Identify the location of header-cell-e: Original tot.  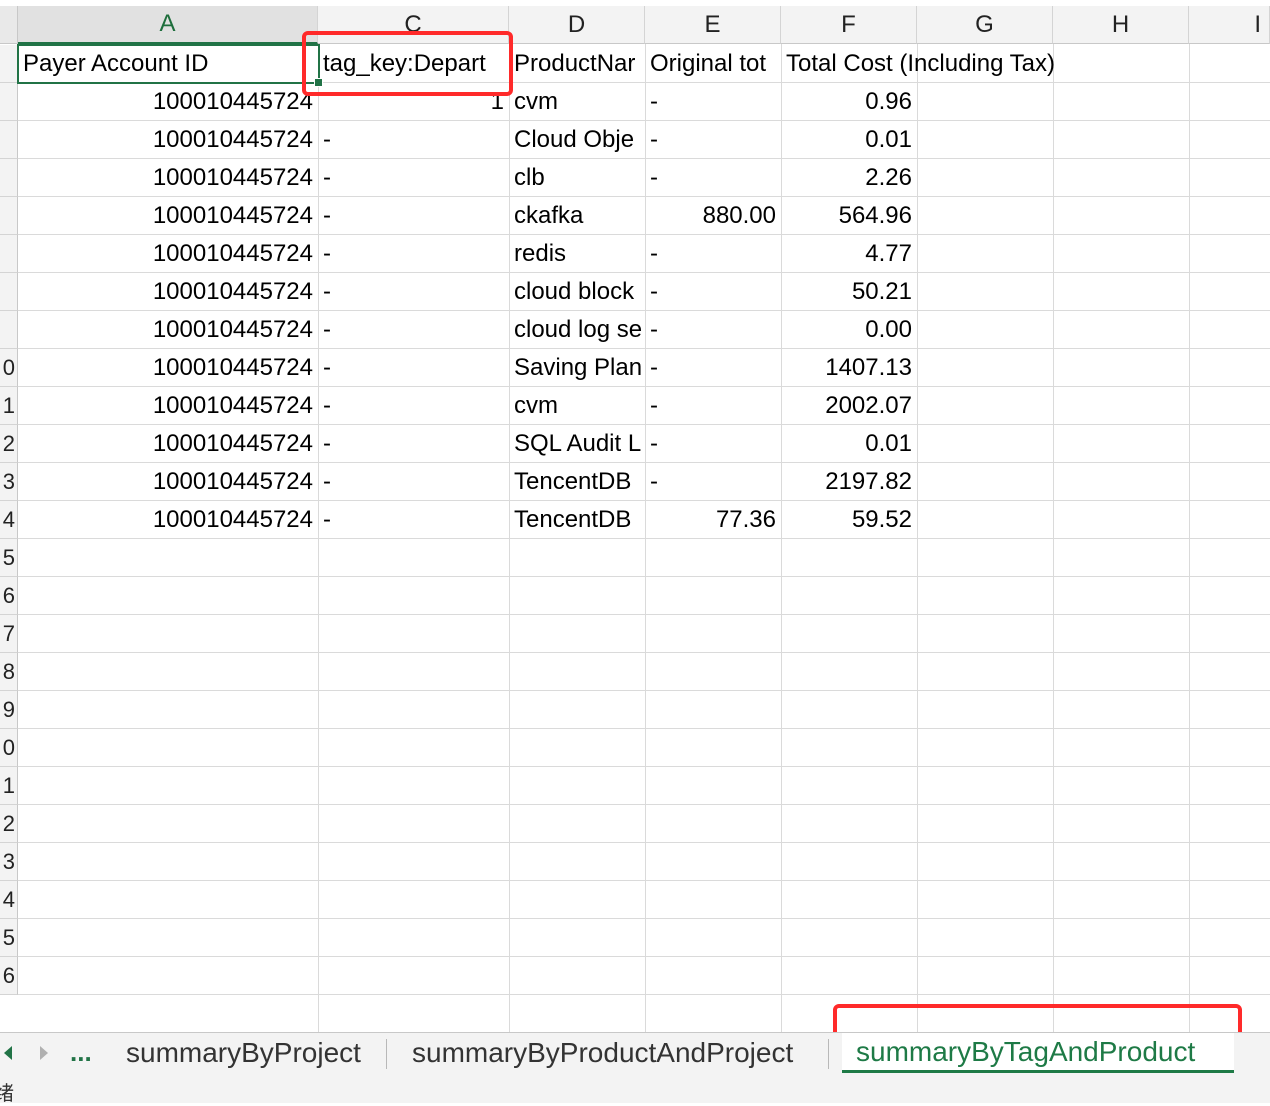
(713, 63).